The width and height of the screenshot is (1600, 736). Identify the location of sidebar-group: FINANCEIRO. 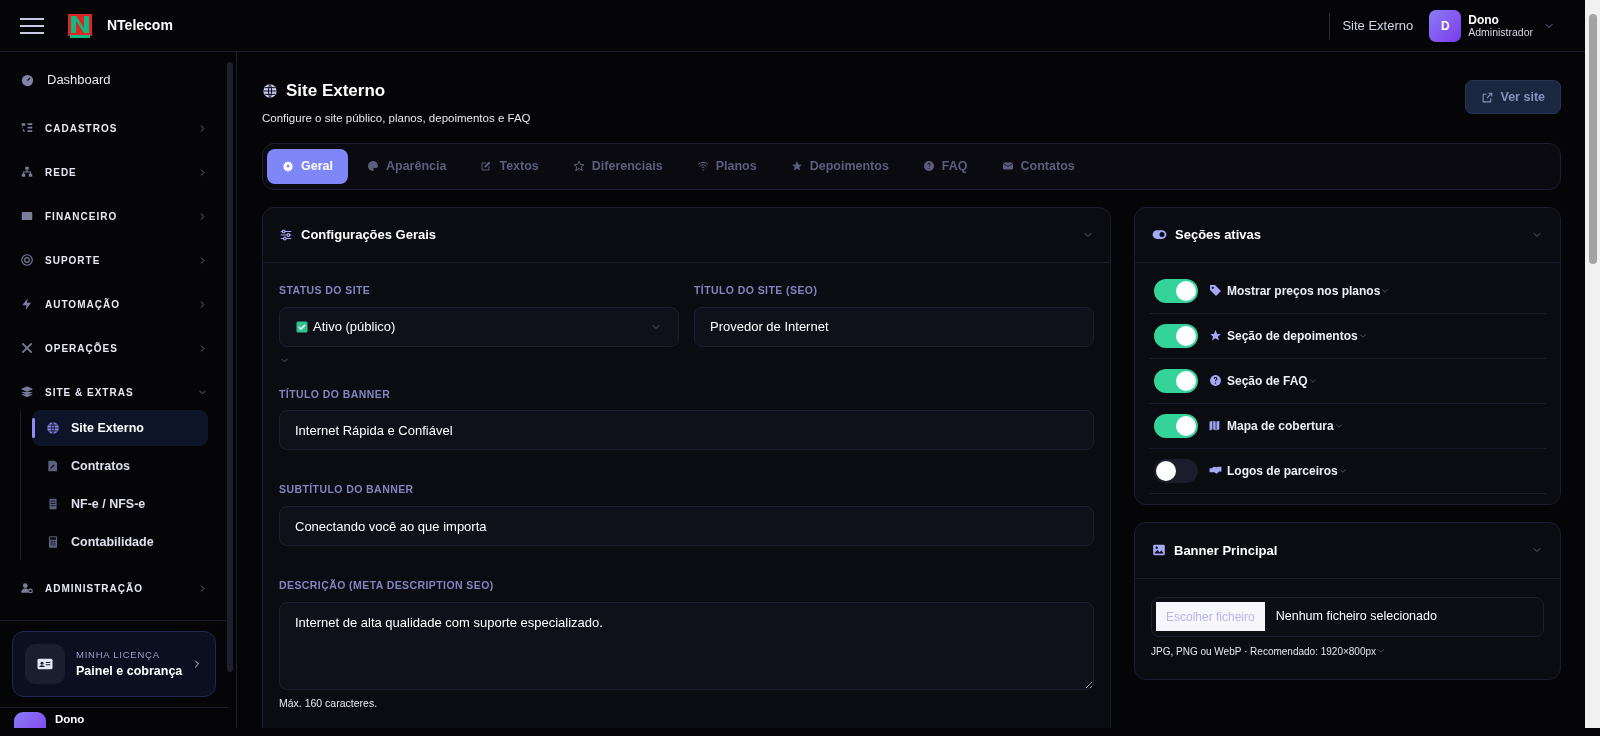
(114, 216).